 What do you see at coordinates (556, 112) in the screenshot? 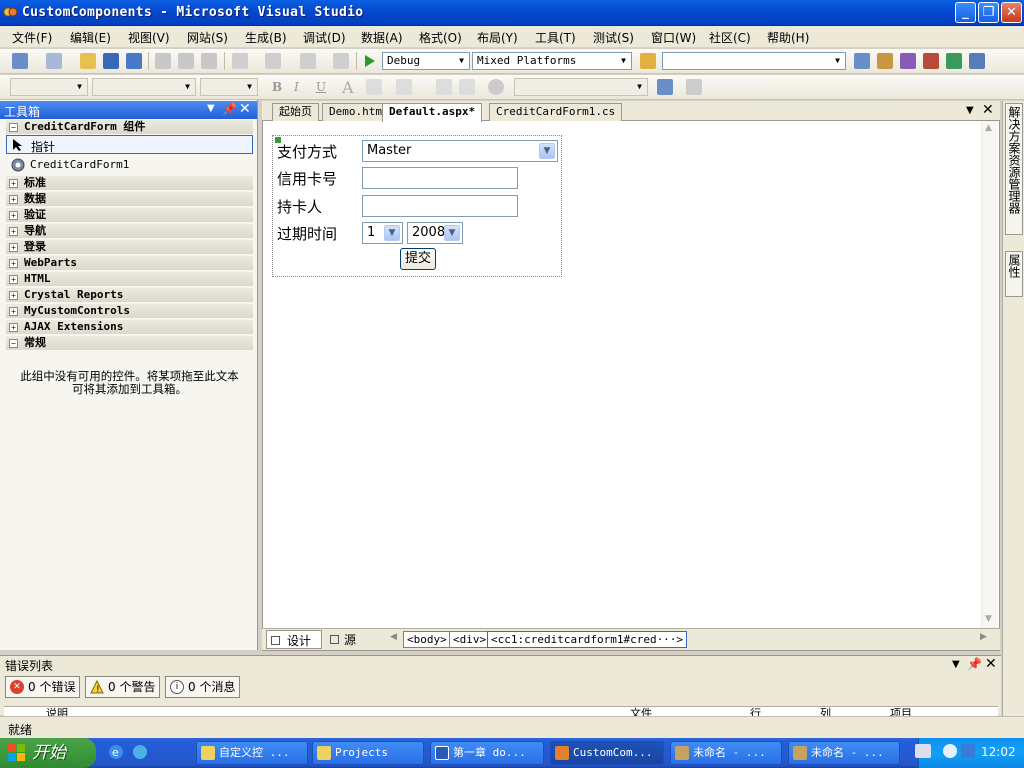
I see `tab-creditcardform1-cs: CreditCardForm1.cs` at bounding box center [556, 112].